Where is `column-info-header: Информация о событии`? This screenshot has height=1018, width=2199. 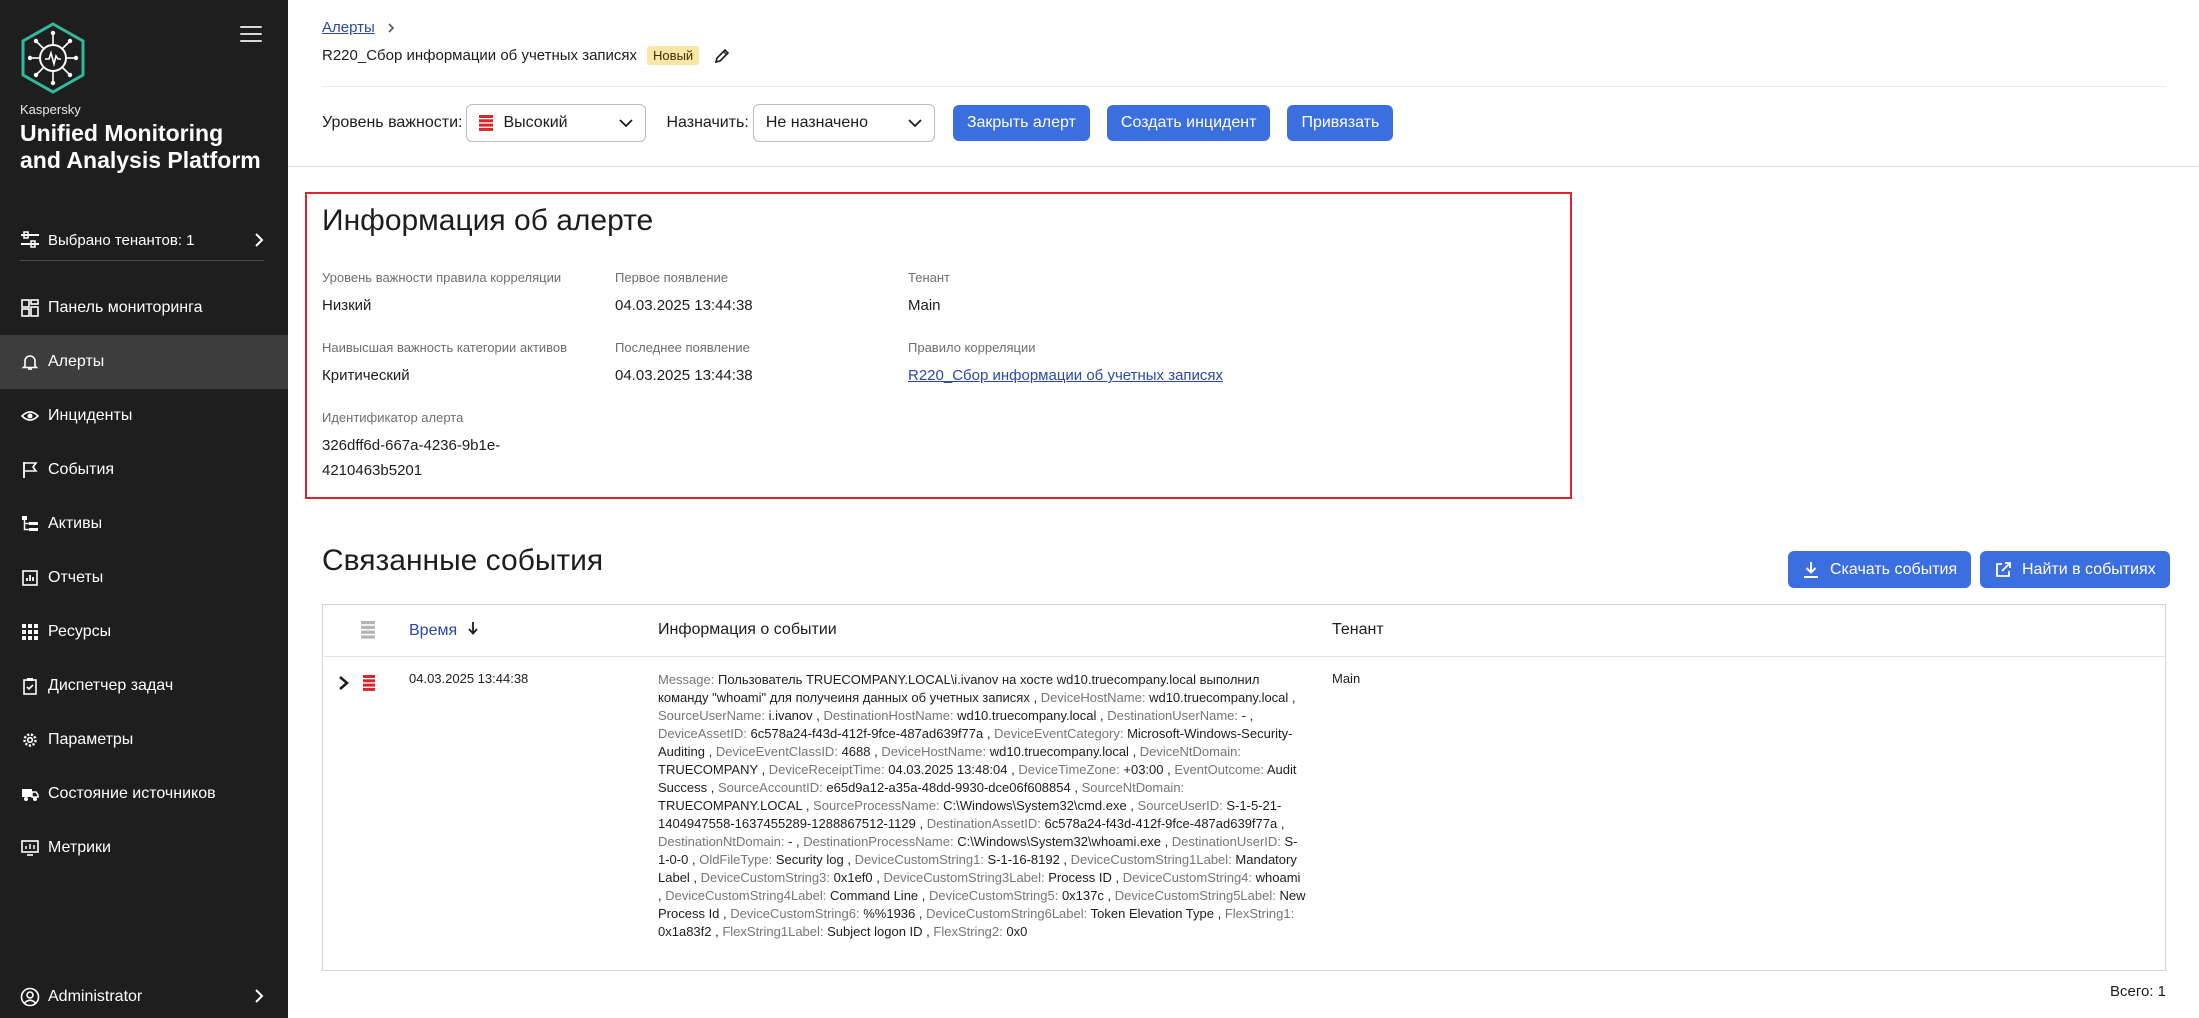
column-info-header: Информация о событии is located at coordinates (747, 629).